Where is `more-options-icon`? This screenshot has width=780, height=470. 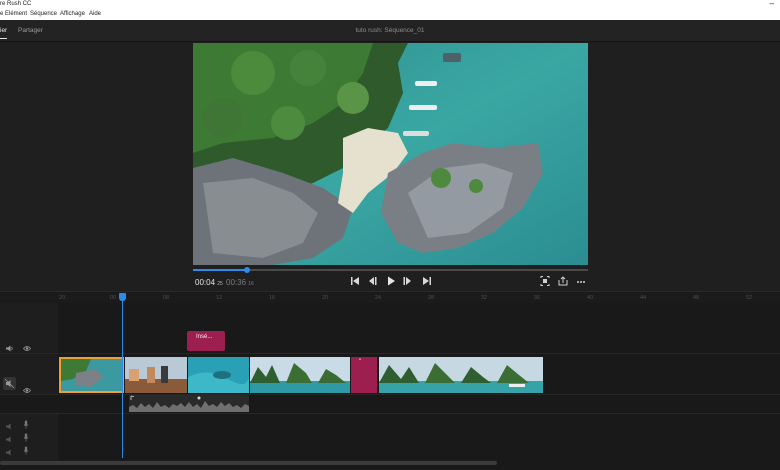
more-options-icon is located at coordinates (581, 281).